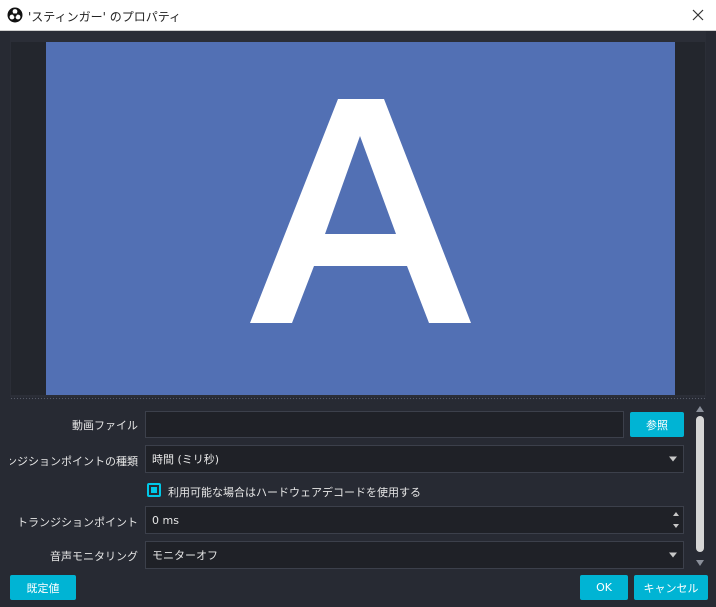 The width and height of the screenshot is (716, 607). I want to click on video-file-input, so click(384, 424).